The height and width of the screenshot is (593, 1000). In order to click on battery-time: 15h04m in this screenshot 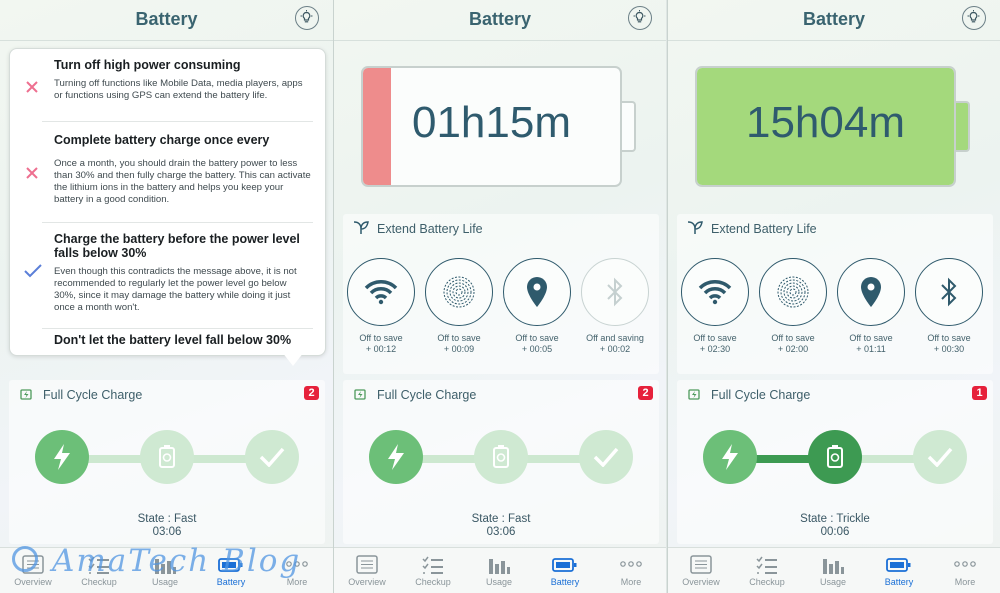, I will do `click(825, 122)`.